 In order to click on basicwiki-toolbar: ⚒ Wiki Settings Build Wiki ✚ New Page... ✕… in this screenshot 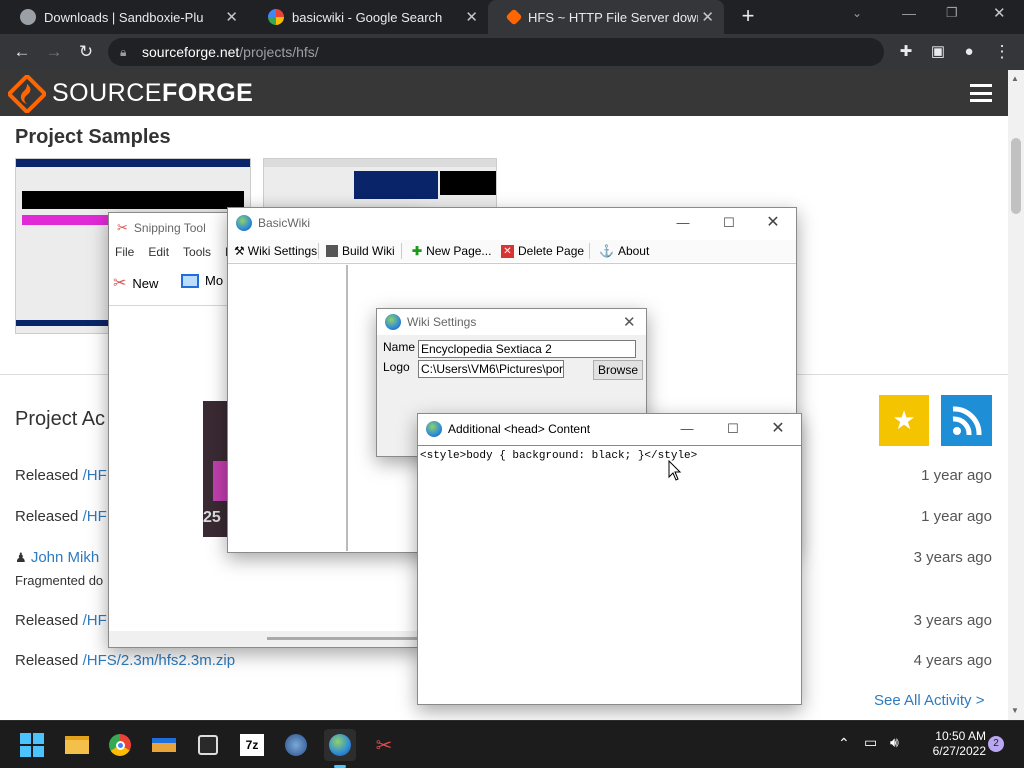, I will do `click(512, 251)`.